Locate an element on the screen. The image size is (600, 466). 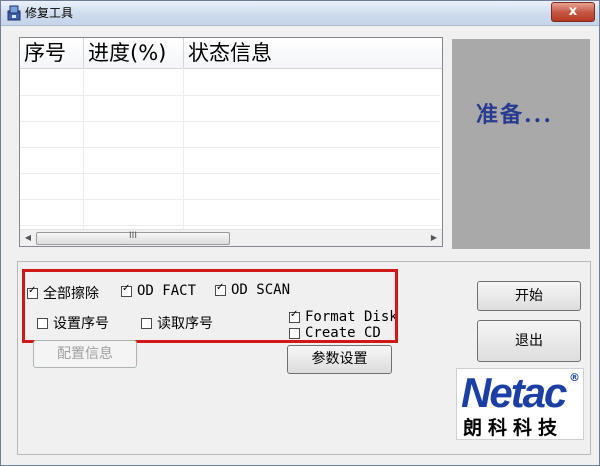
horizontal-scrollbar: ◀ III ▶ is located at coordinates (231, 237).